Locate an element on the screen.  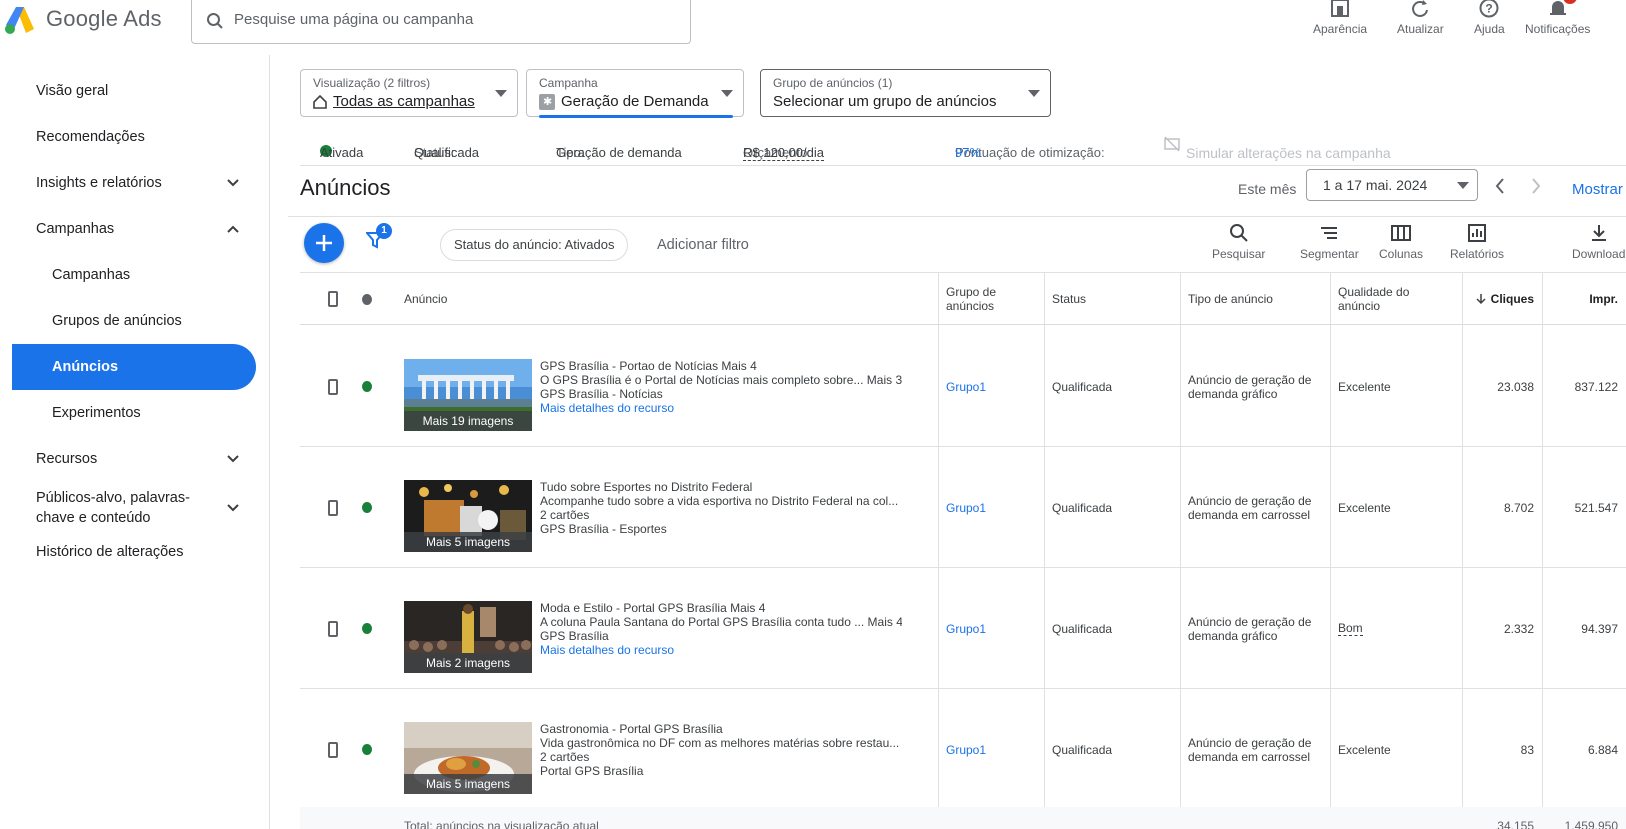
search-tool-button: Pesquisar is located at coordinates (1238, 242).